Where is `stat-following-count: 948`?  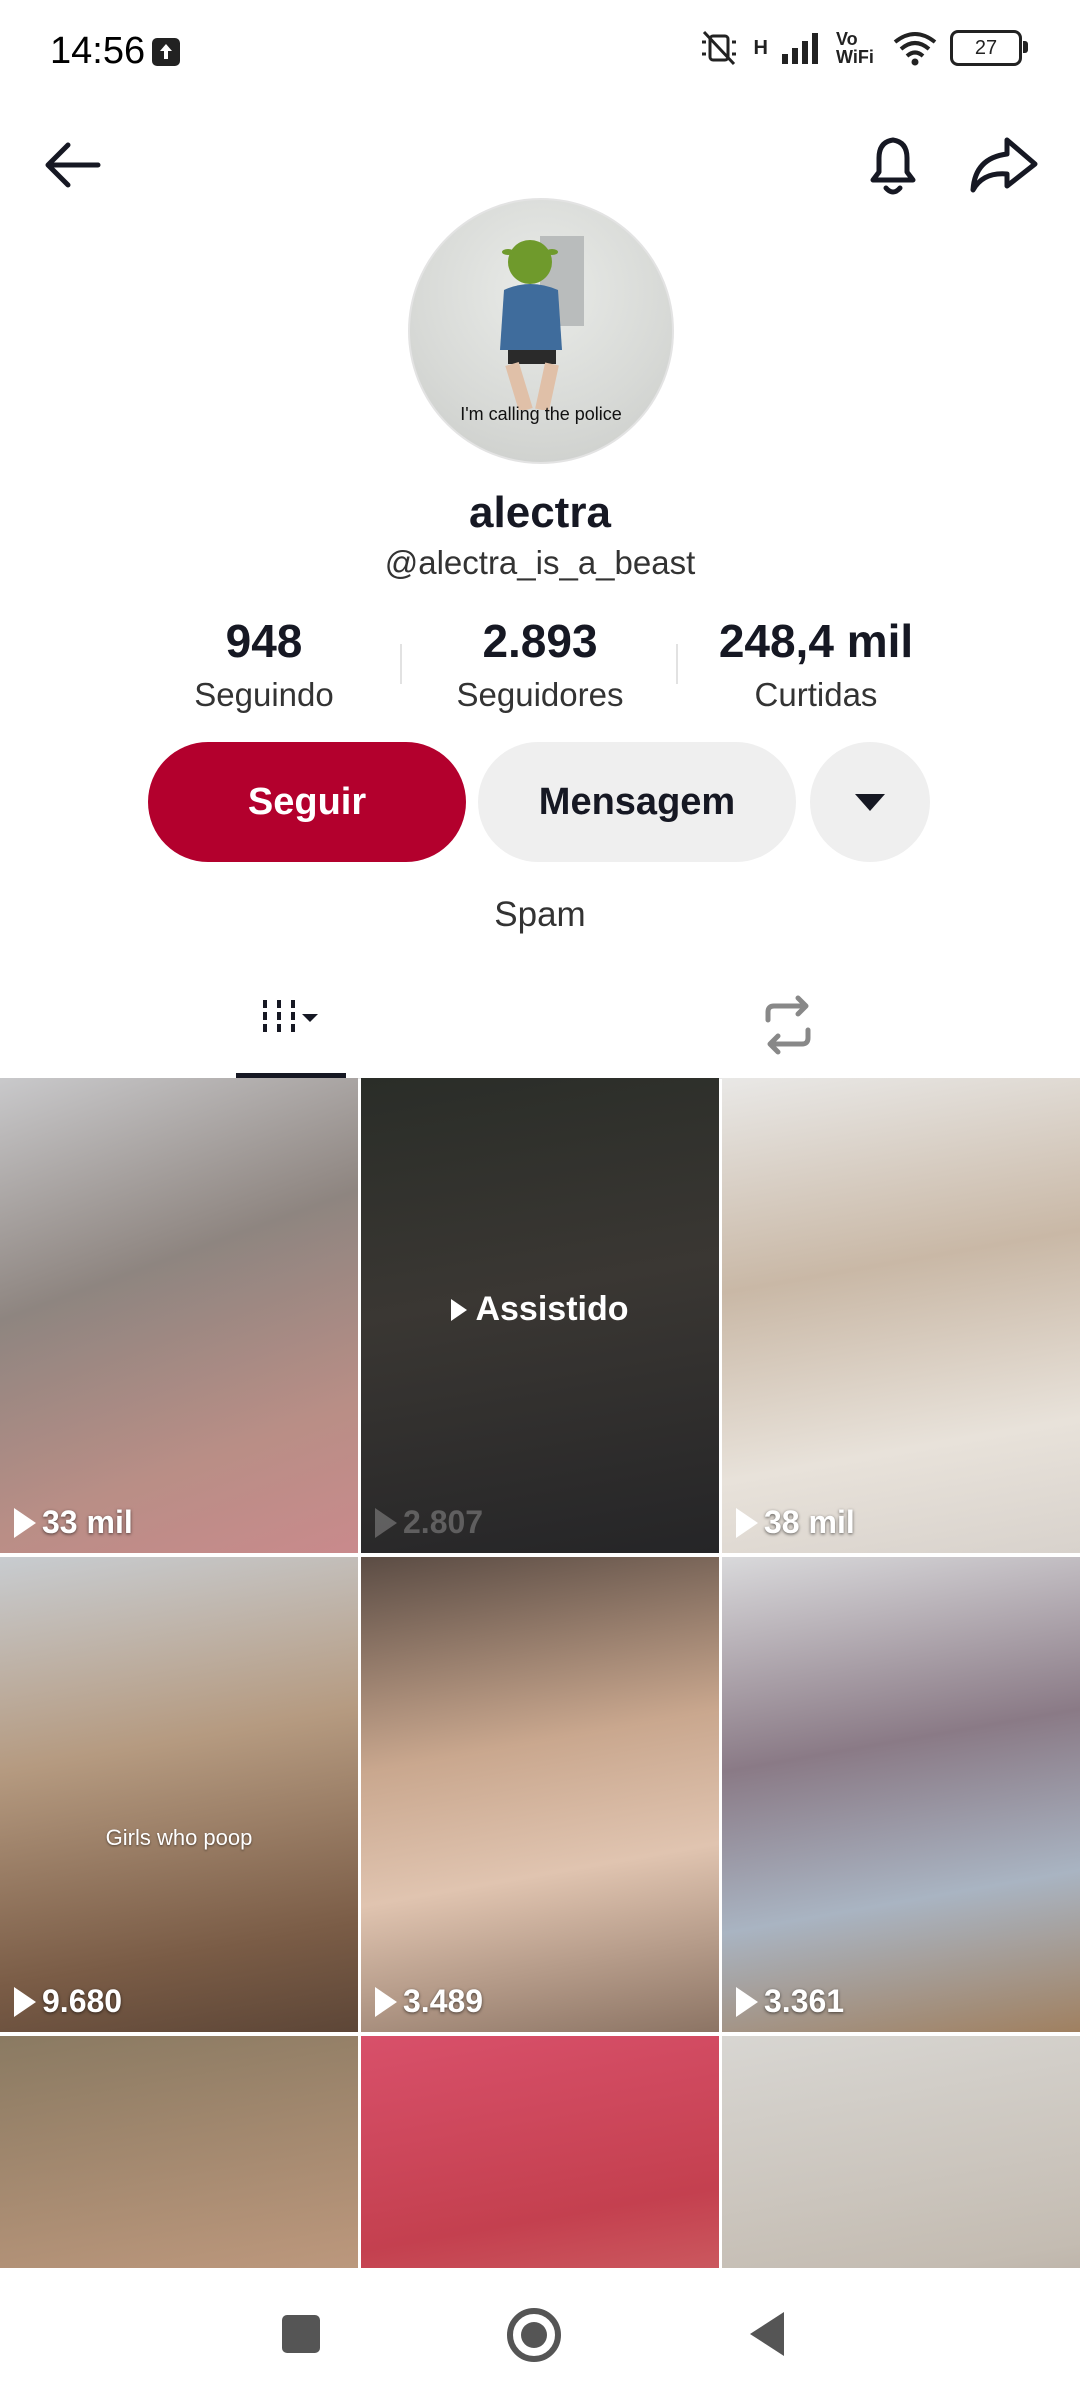 stat-following-count: 948 is located at coordinates (264, 641).